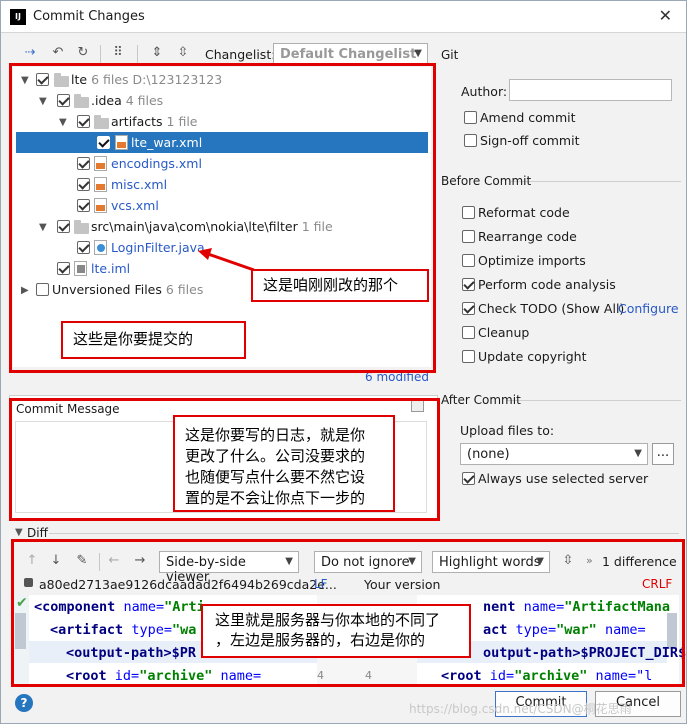 The width and height of the screenshot is (687, 724). I want to click on author-label: Author:, so click(484, 91).